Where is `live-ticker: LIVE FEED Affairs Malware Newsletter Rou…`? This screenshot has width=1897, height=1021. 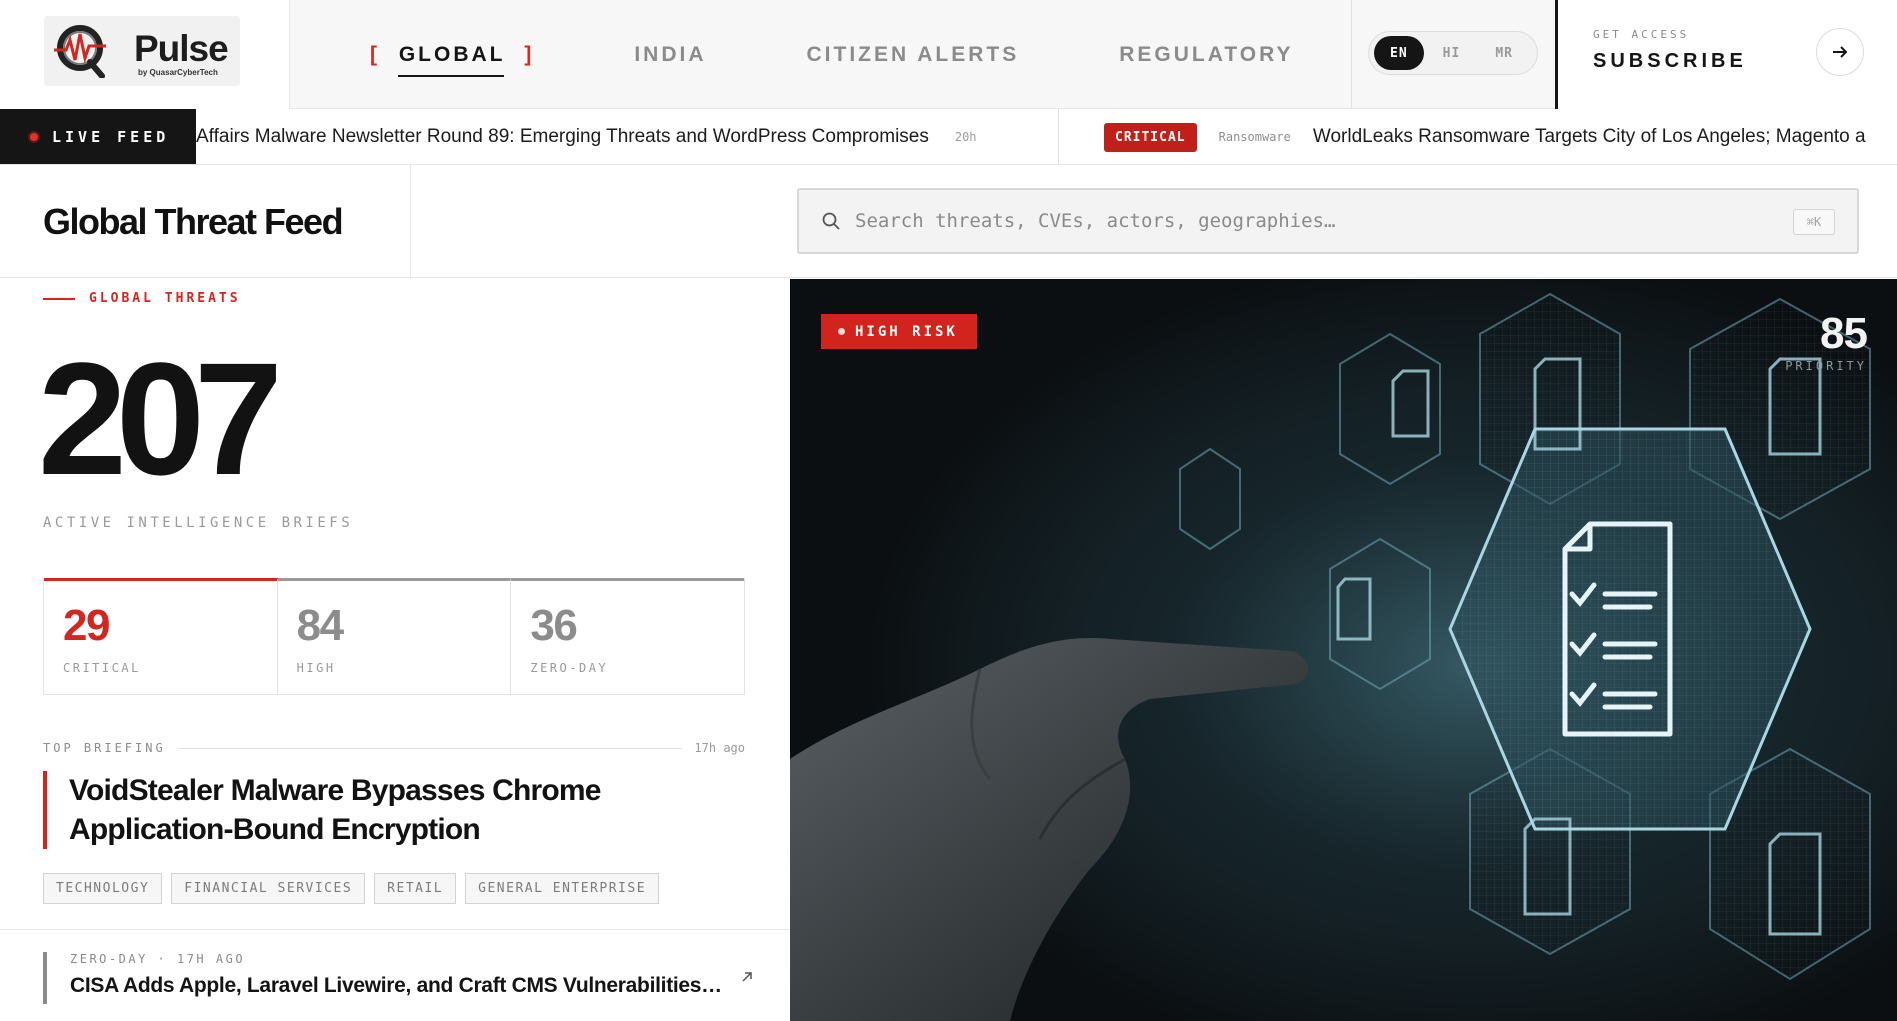
live-ticker: LIVE FEED Affairs Malware Newsletter Rou… is located at coordinates (948, 137).